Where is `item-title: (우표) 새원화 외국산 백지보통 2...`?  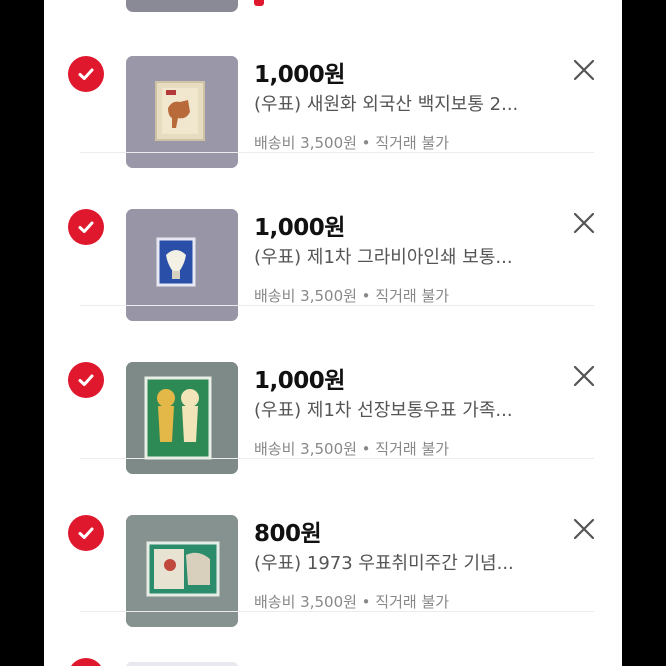 item-title: (우표) 새원화 외국산 백지보통 2... is located at coordinates (404, 103).